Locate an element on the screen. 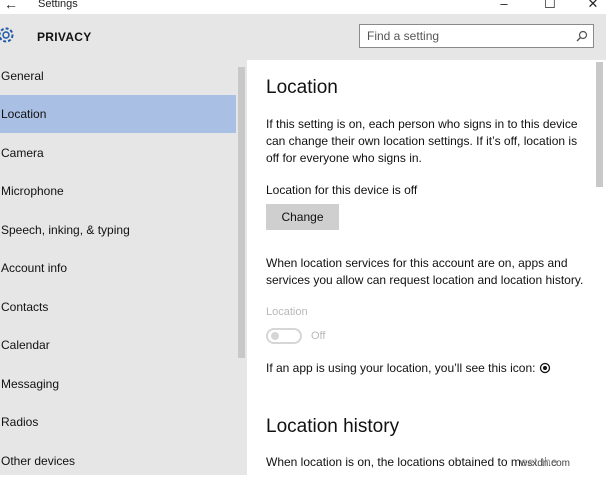 This screenshot has height=480, width=606. toggle-state-text: Off is located at coordinates (318, 336).